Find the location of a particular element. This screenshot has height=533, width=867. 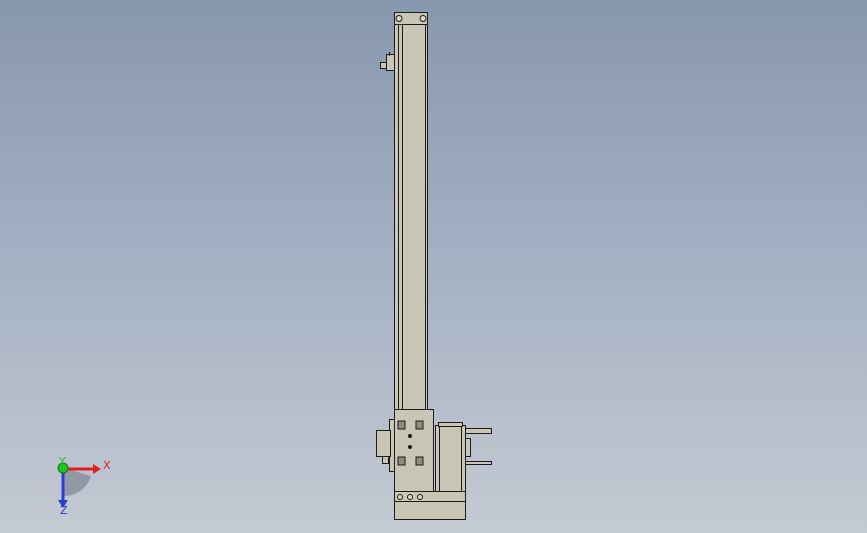

y-axis-label: Y is located at coordinates (62, 461).